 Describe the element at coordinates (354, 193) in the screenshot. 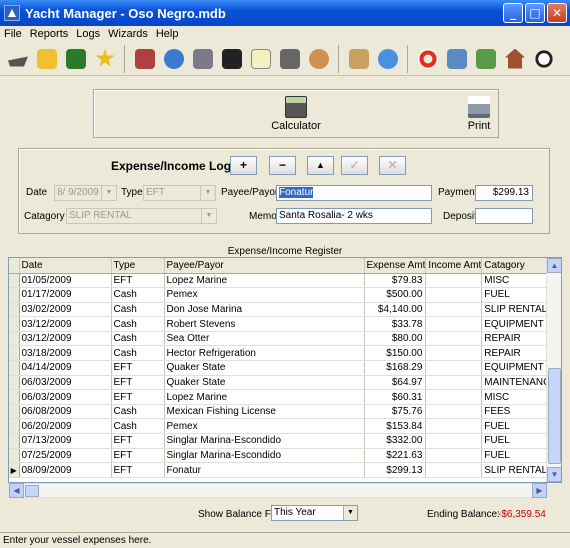

I see `payee-field: Fonatur` at that location.